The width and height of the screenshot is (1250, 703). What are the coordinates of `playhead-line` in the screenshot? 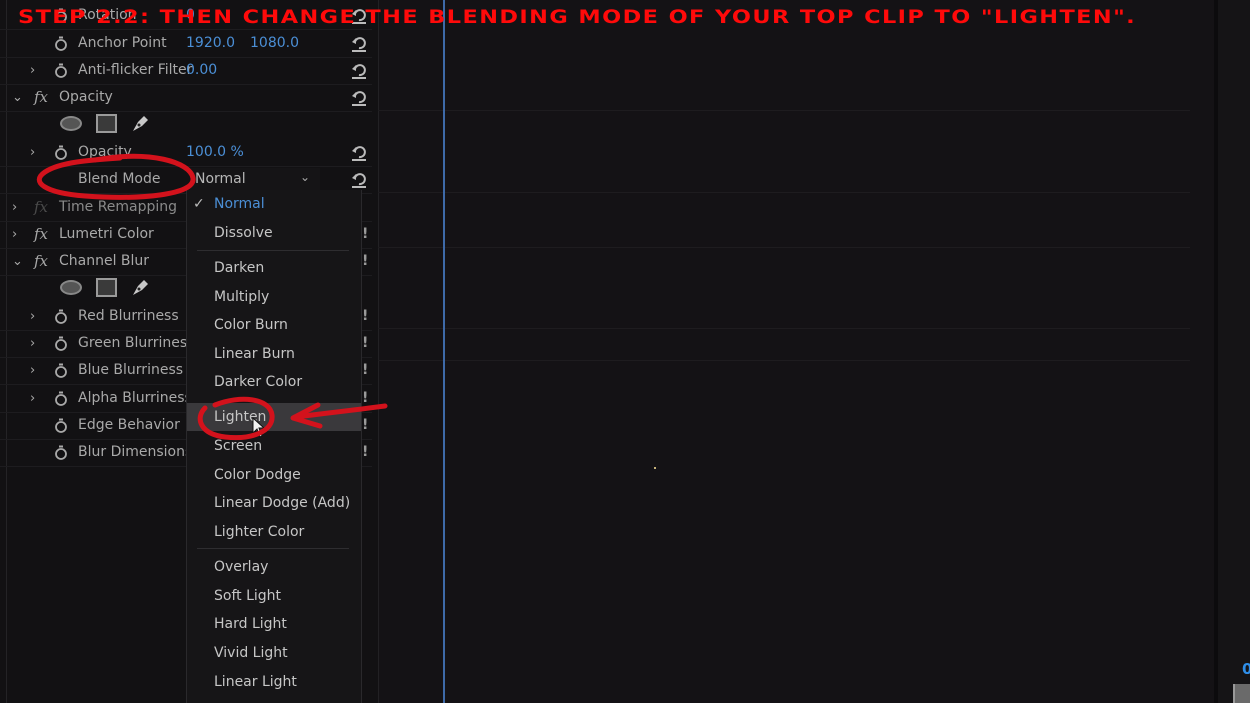 It's located at (444, 351).